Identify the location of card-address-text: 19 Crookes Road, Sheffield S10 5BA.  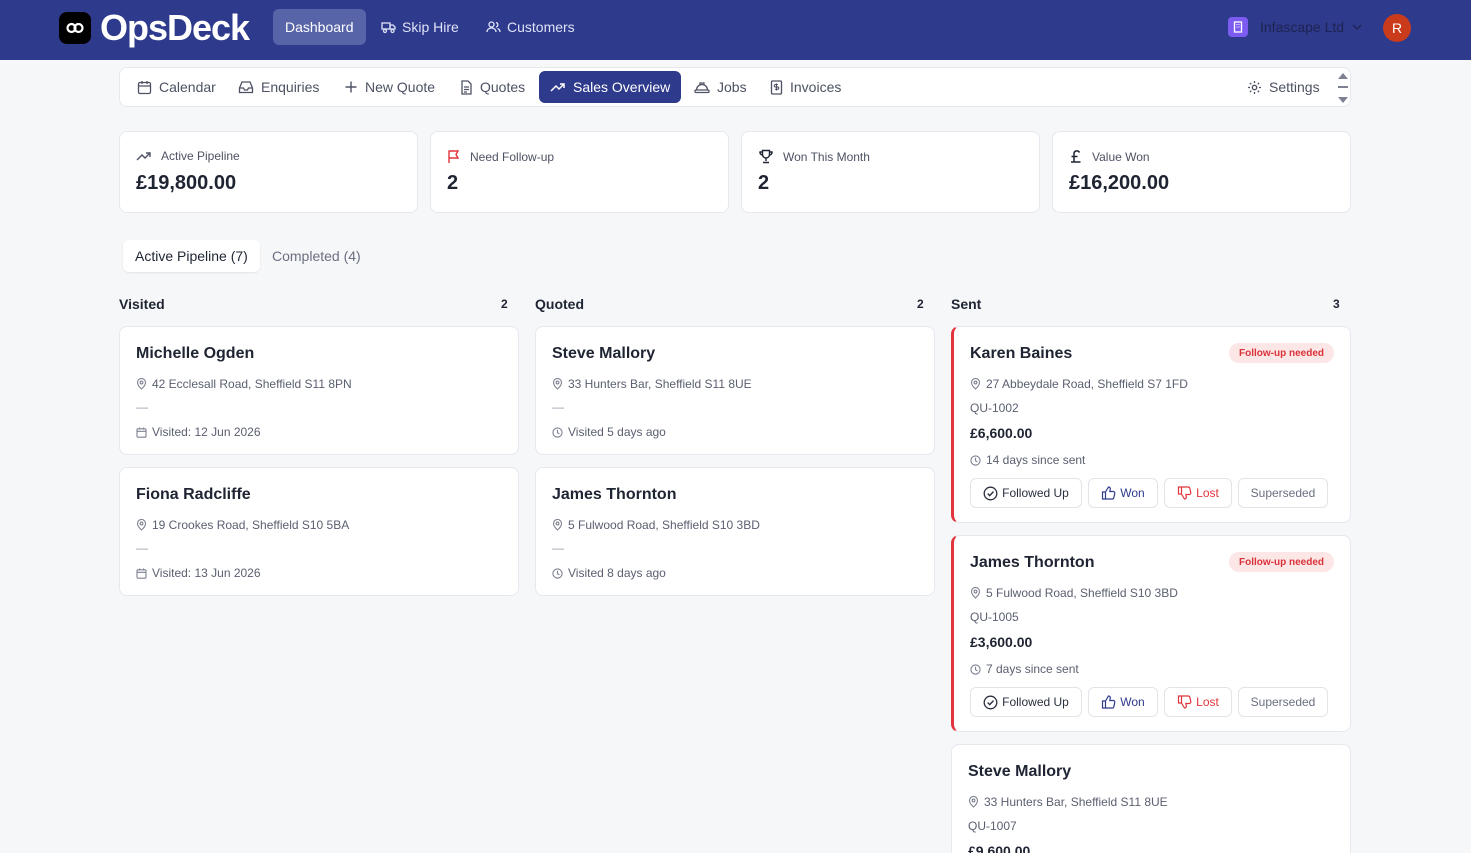
(251, 525).